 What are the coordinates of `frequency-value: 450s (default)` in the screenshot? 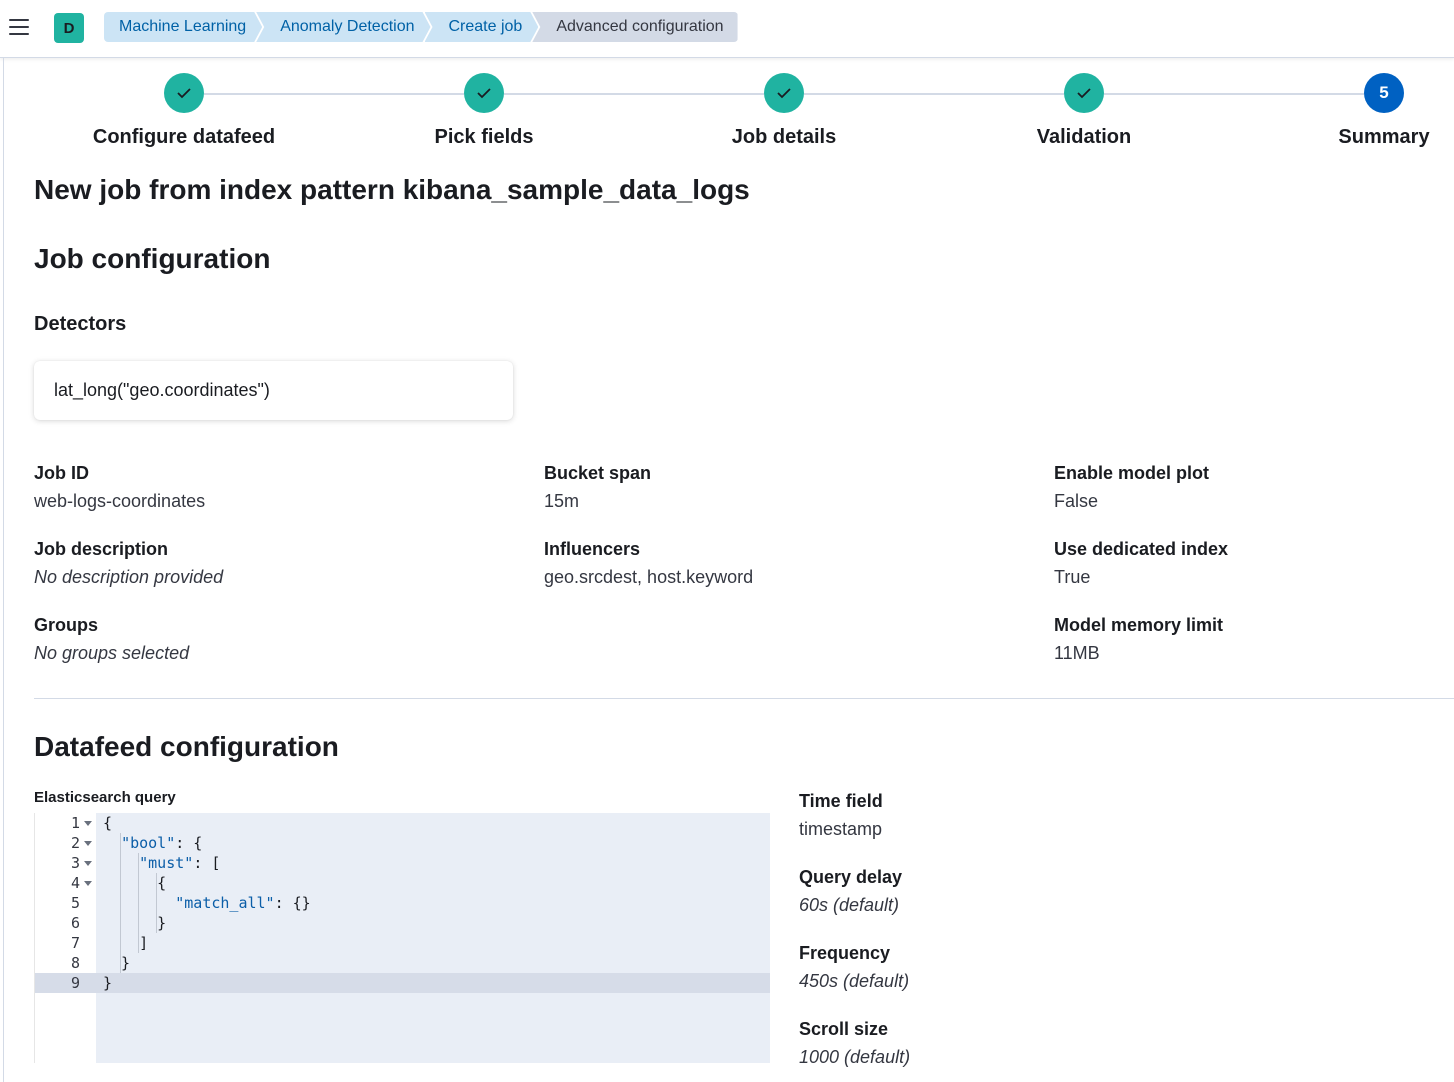 It's located at (854, 981).